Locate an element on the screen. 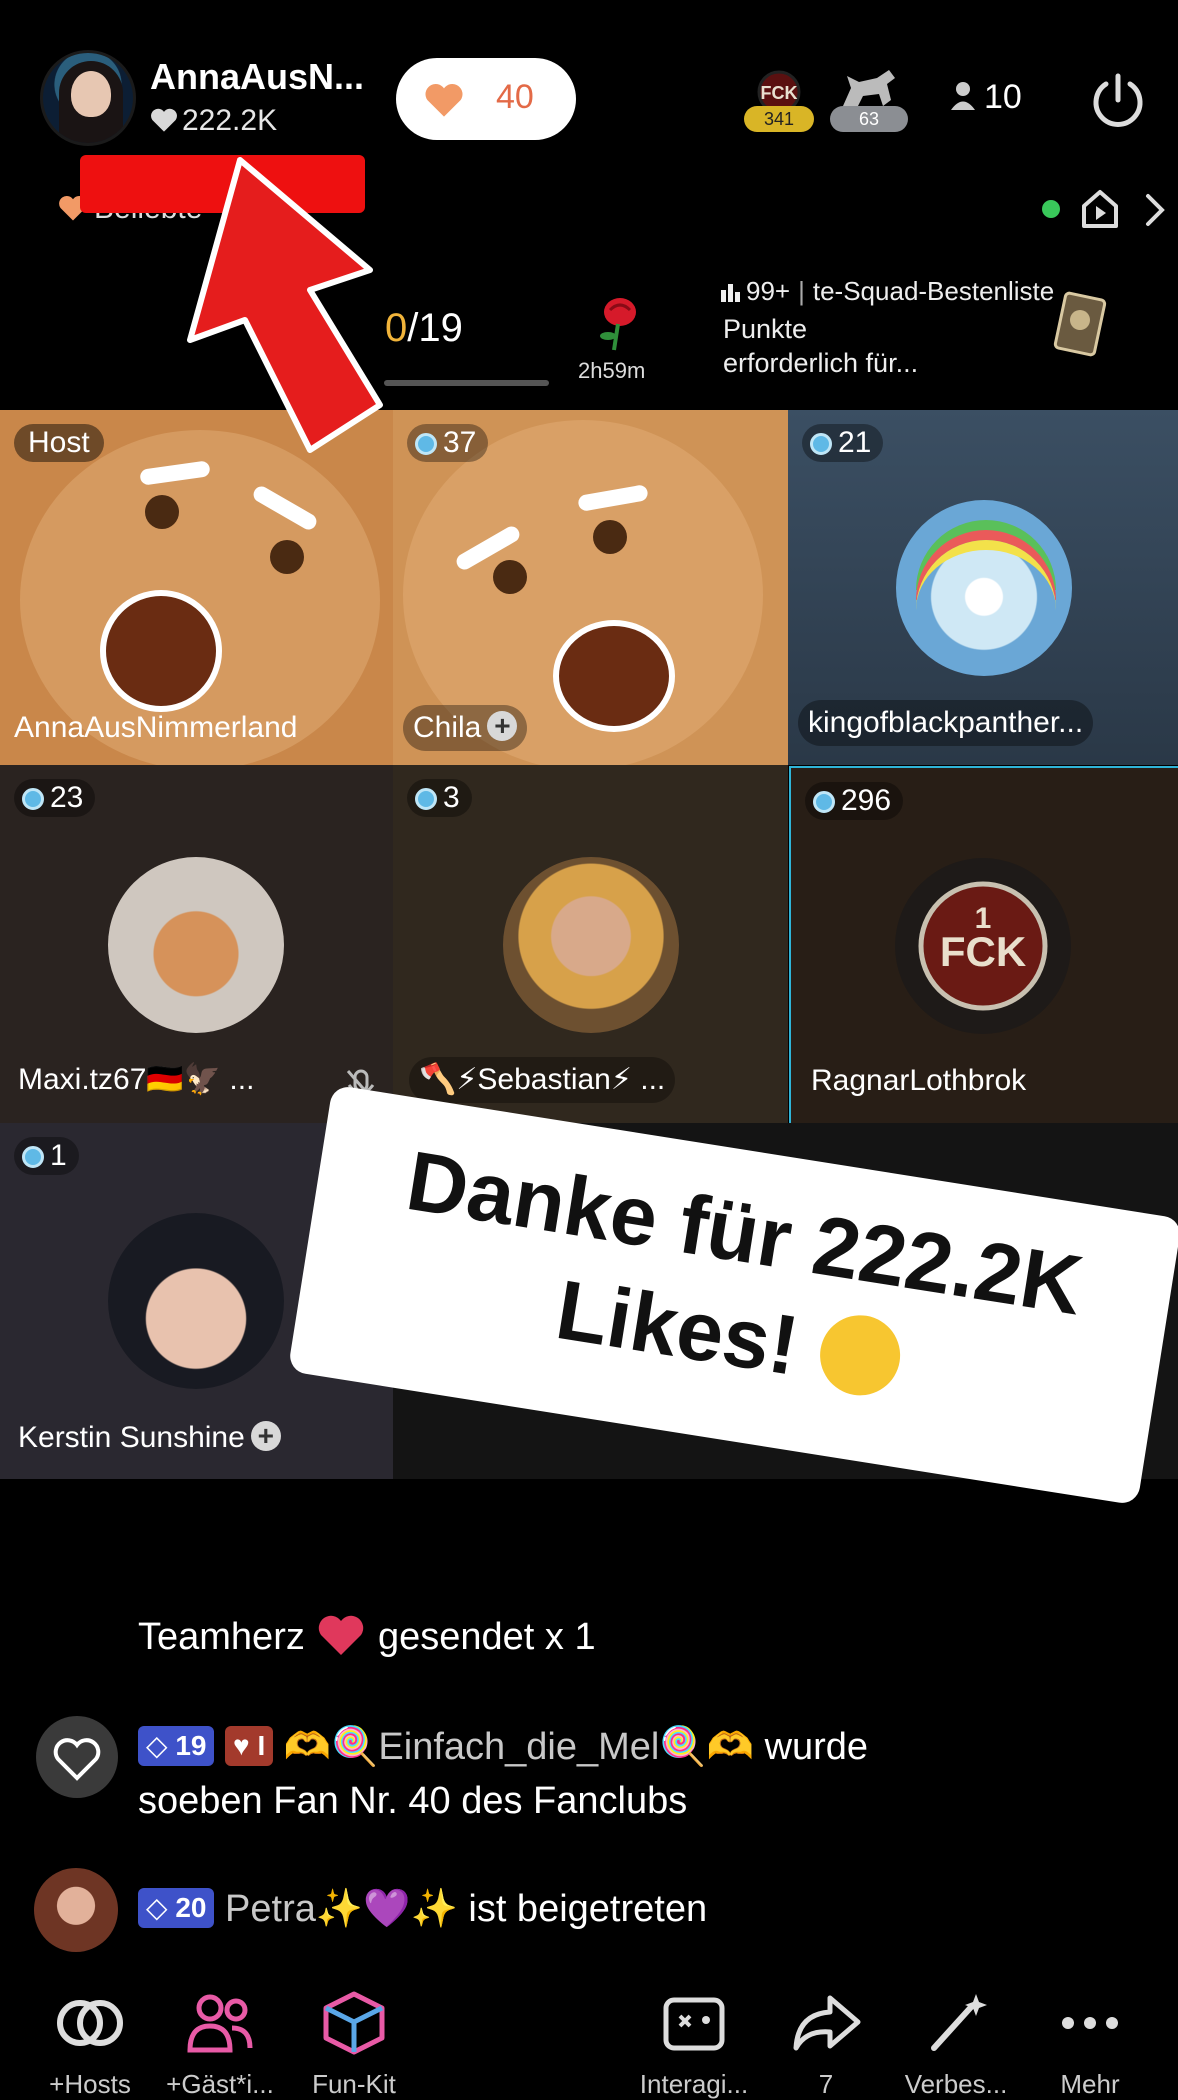 Image resolution: width=1178 pixels, height=2100 pixels. tile-level: 3 is located at coordinates (439, 798).